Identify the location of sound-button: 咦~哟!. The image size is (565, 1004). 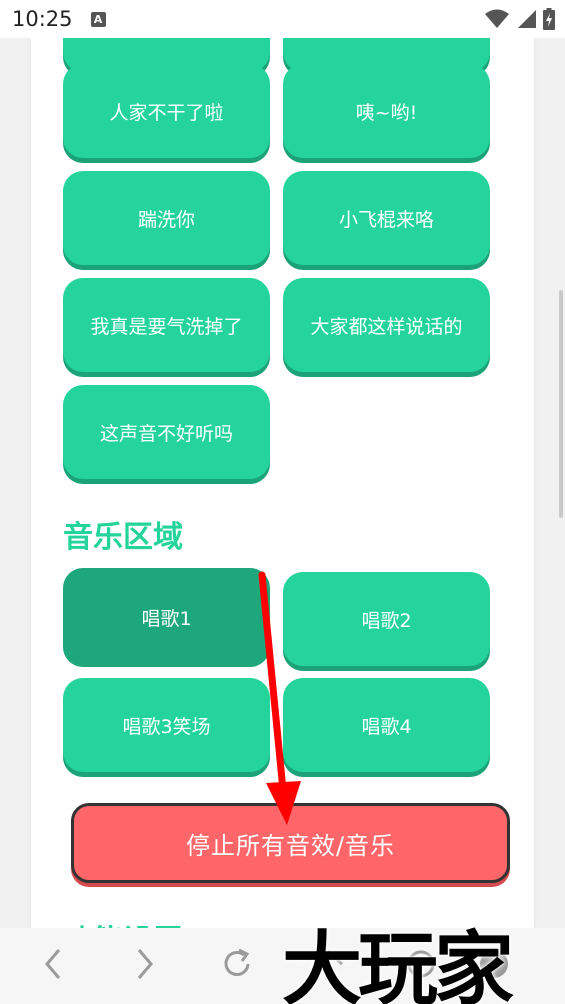
(386, 111).